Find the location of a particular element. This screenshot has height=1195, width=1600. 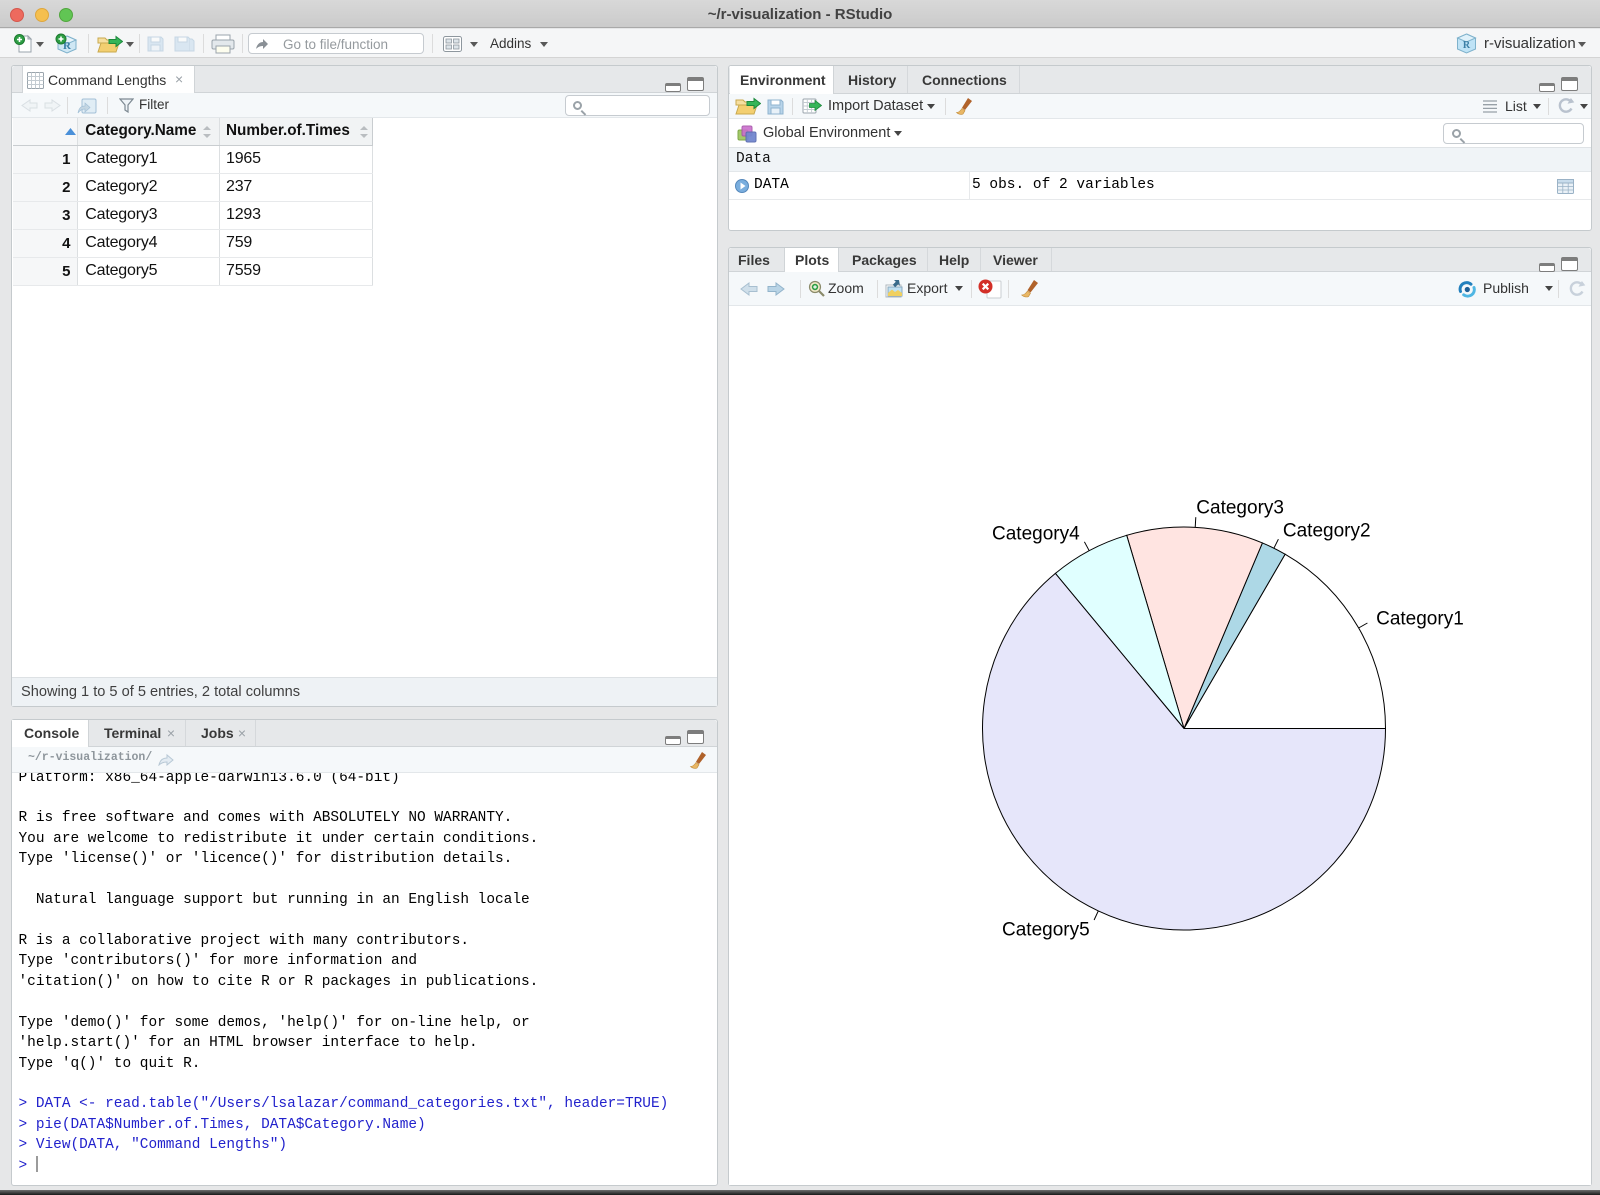

svg-text: Category4 is located at coordinates (1036, 533).